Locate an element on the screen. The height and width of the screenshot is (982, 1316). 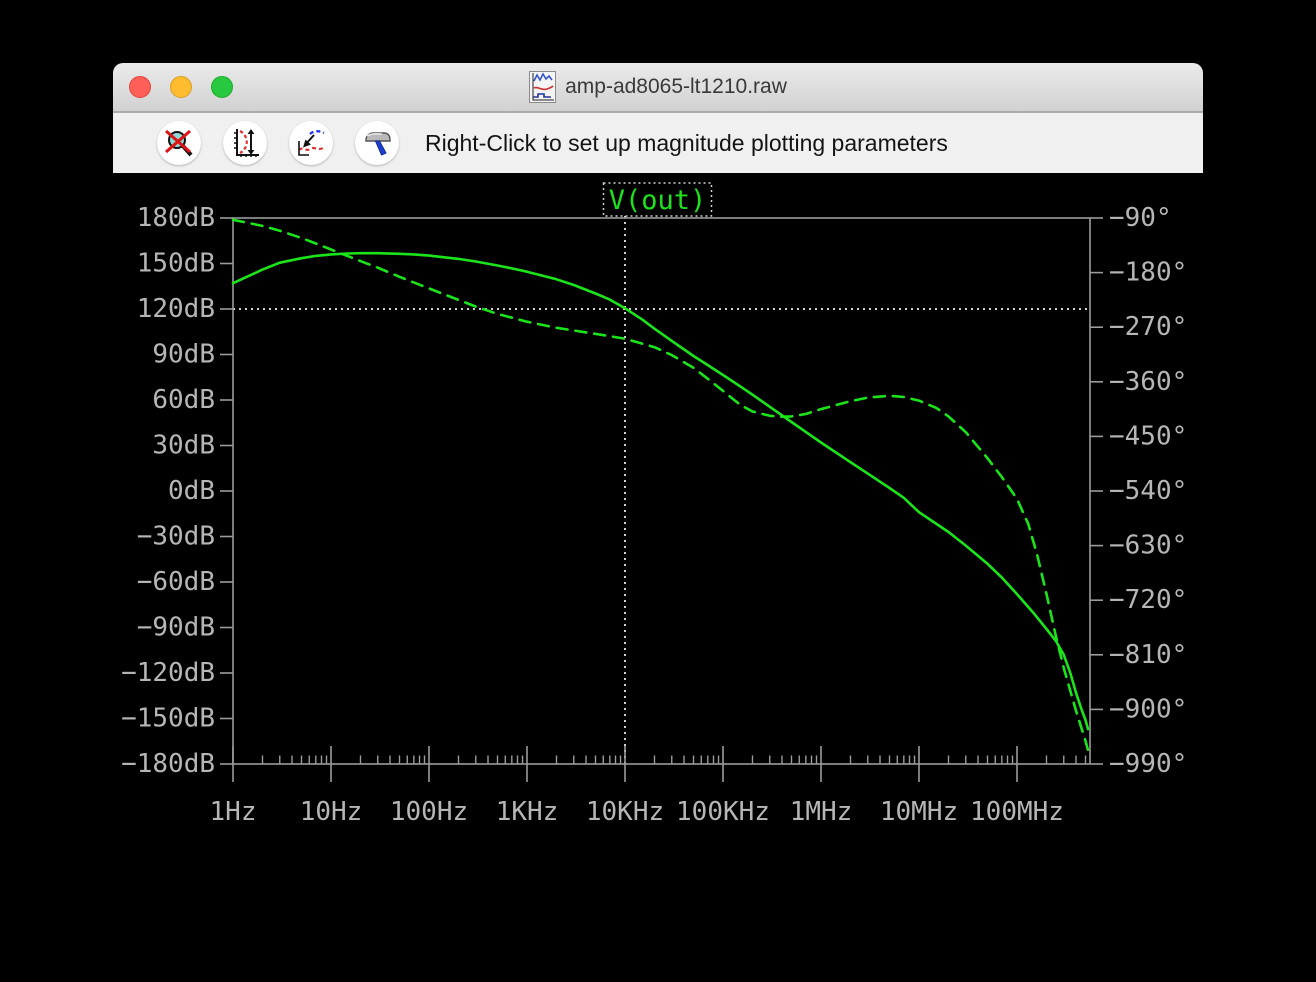
tick-label: 60dB is located at coordinates (183, 400).